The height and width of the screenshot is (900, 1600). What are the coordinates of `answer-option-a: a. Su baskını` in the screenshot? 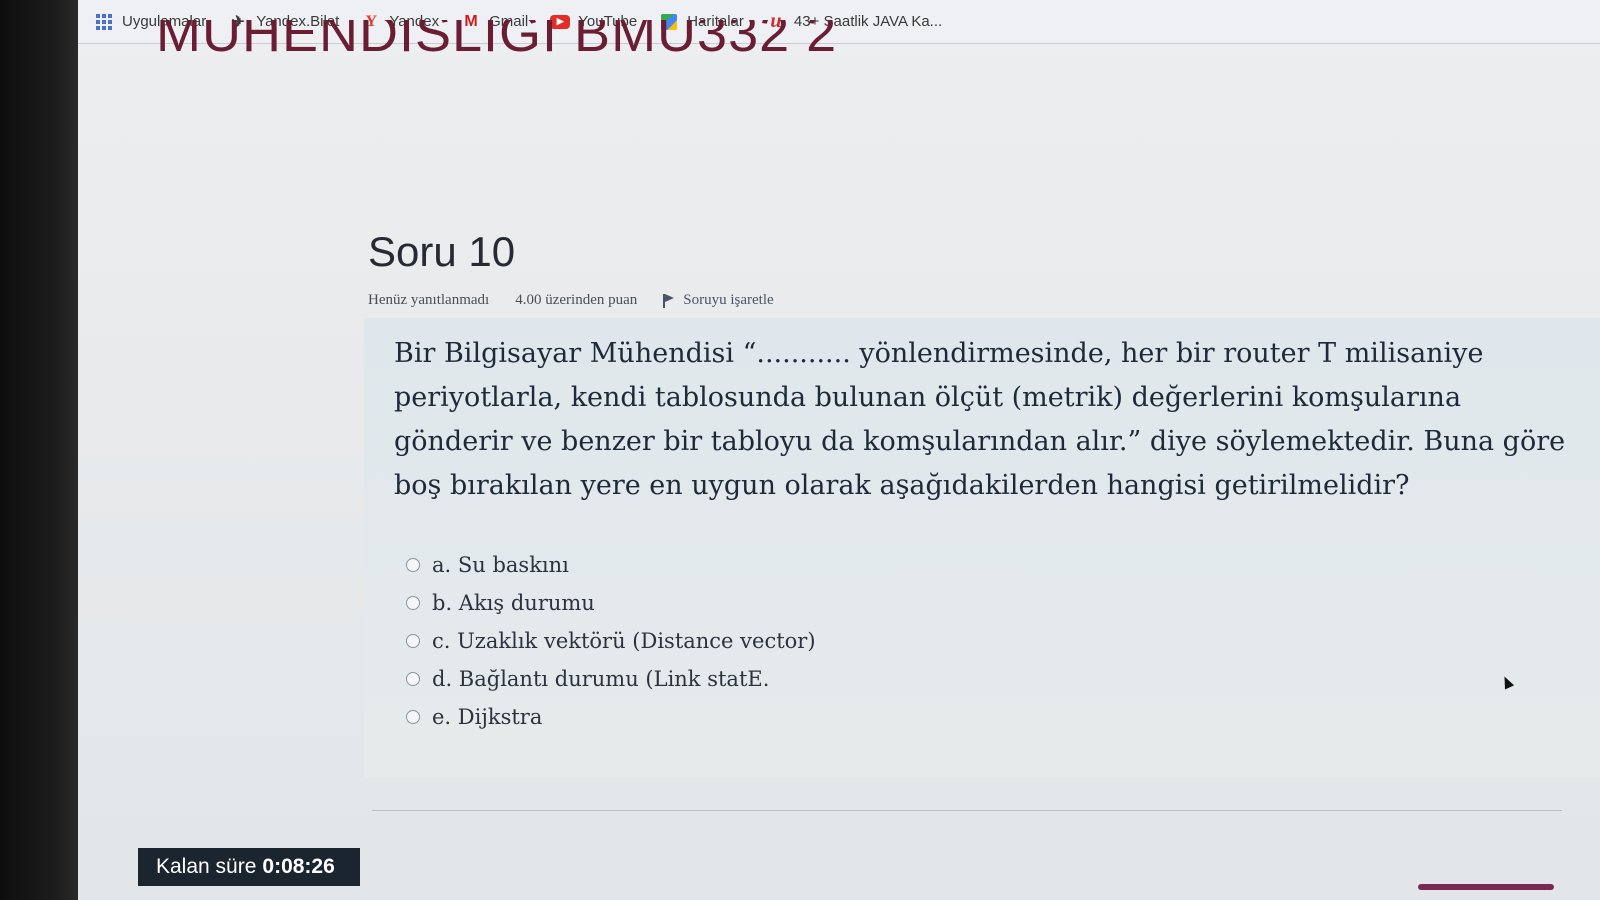 It's located at (611, 565).